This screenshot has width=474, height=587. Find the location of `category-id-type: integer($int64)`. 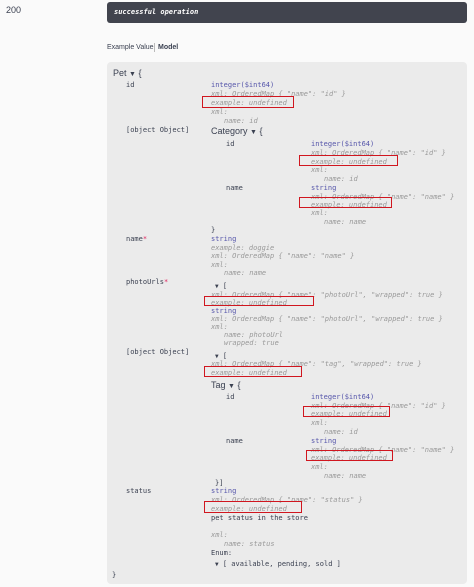

category-id-type: integer($int64) is located at coordinates (343, 144).